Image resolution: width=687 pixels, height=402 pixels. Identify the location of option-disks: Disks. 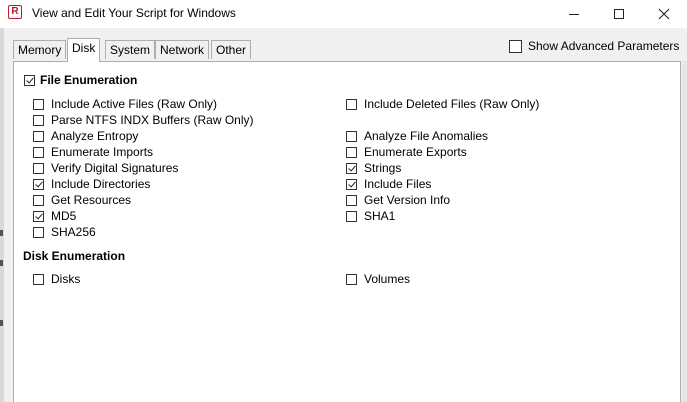
(56, 279).